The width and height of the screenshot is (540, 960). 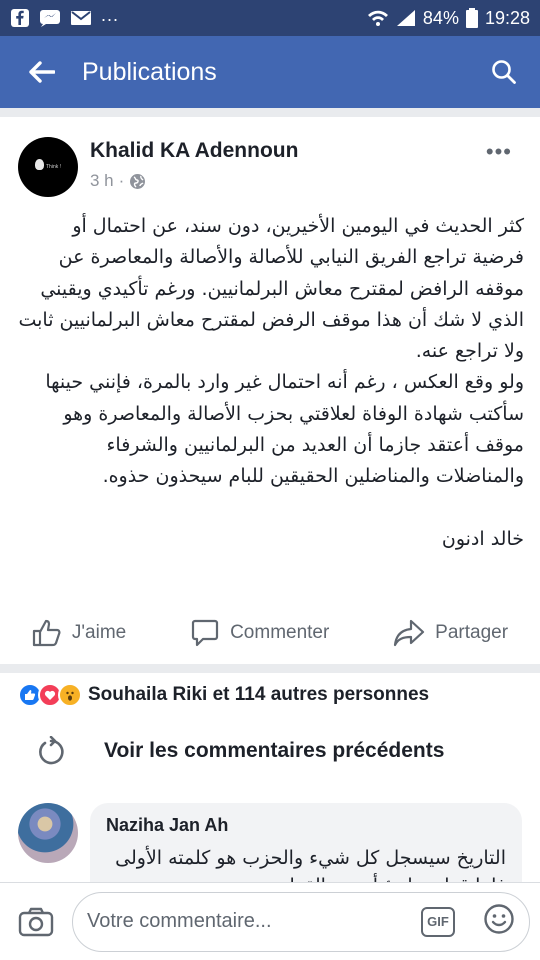 I want to click on battery-percent: 84%, so click(x=440, y=17).